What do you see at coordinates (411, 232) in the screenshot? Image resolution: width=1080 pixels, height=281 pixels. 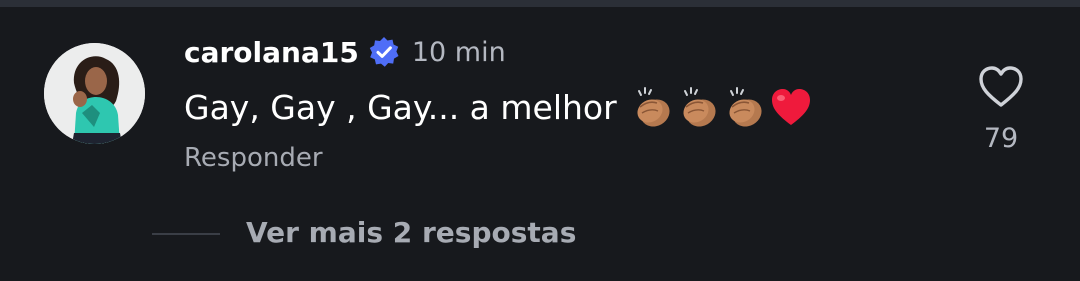 I see `view-more-replies-button: Ver mais 2 respostas` at bounding box center [411, 232].